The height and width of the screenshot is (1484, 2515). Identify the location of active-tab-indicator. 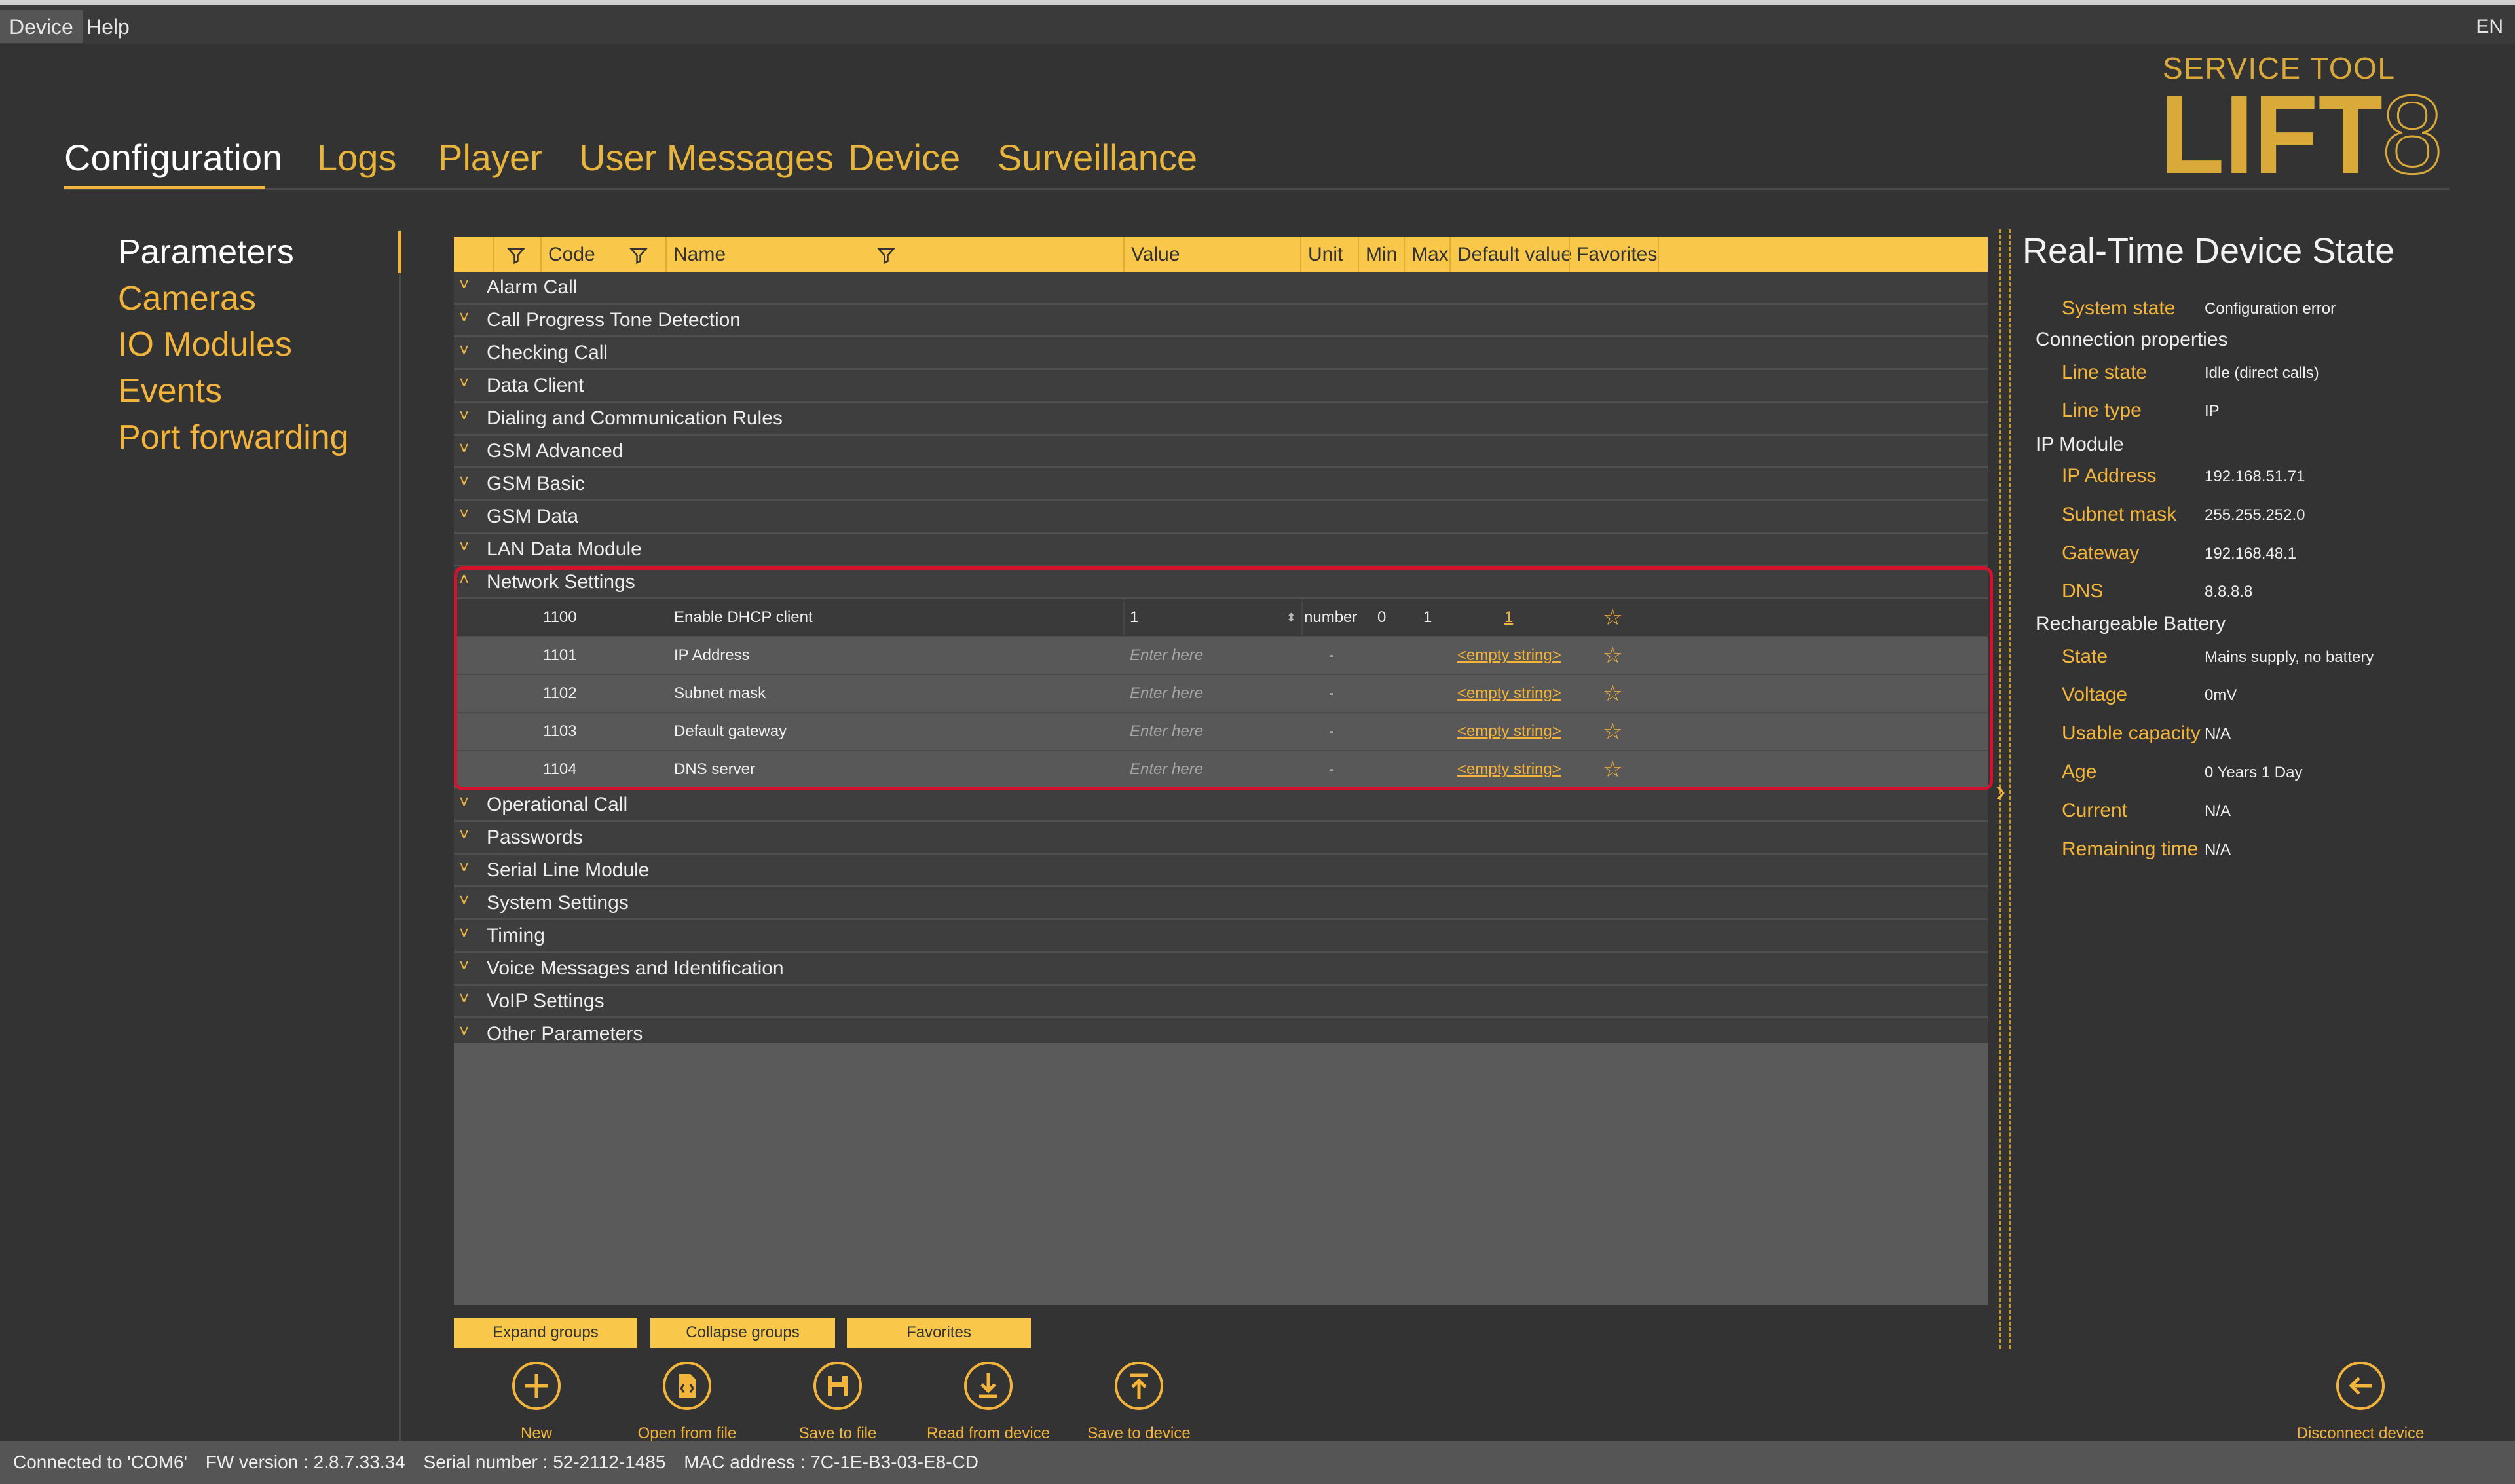
(164, 187).